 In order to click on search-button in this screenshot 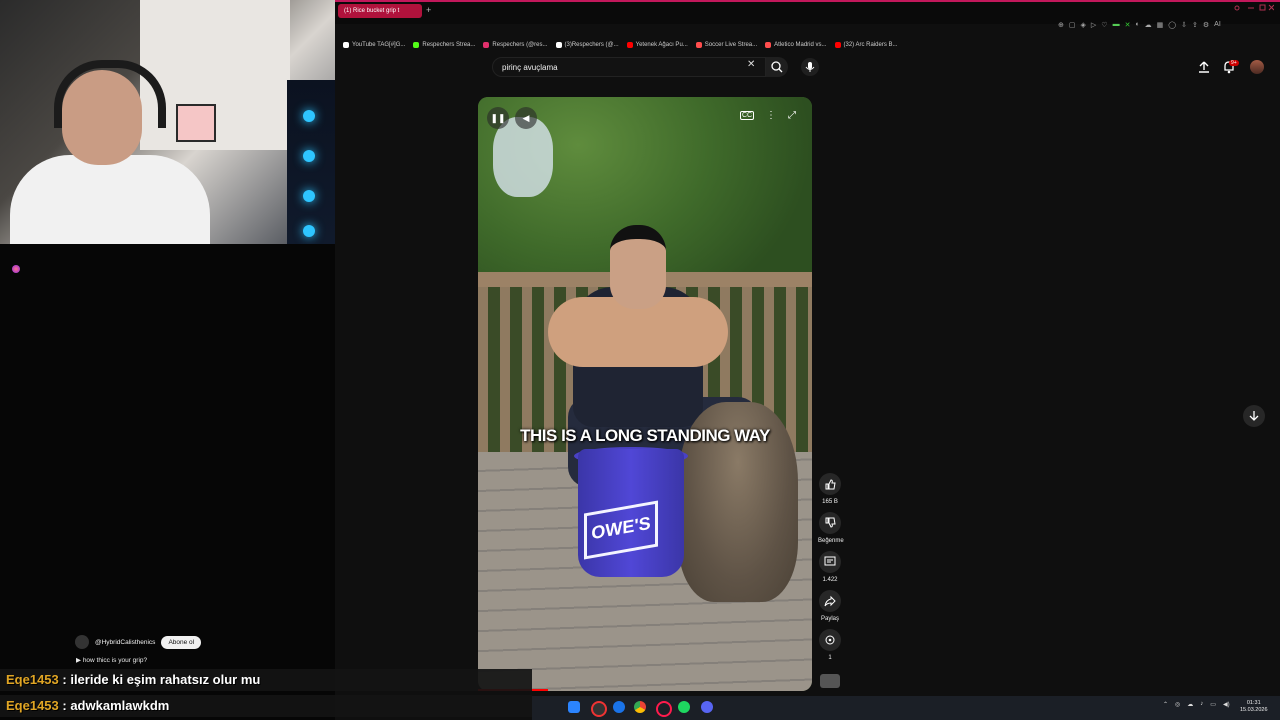, I will do `click(777, 67)`.